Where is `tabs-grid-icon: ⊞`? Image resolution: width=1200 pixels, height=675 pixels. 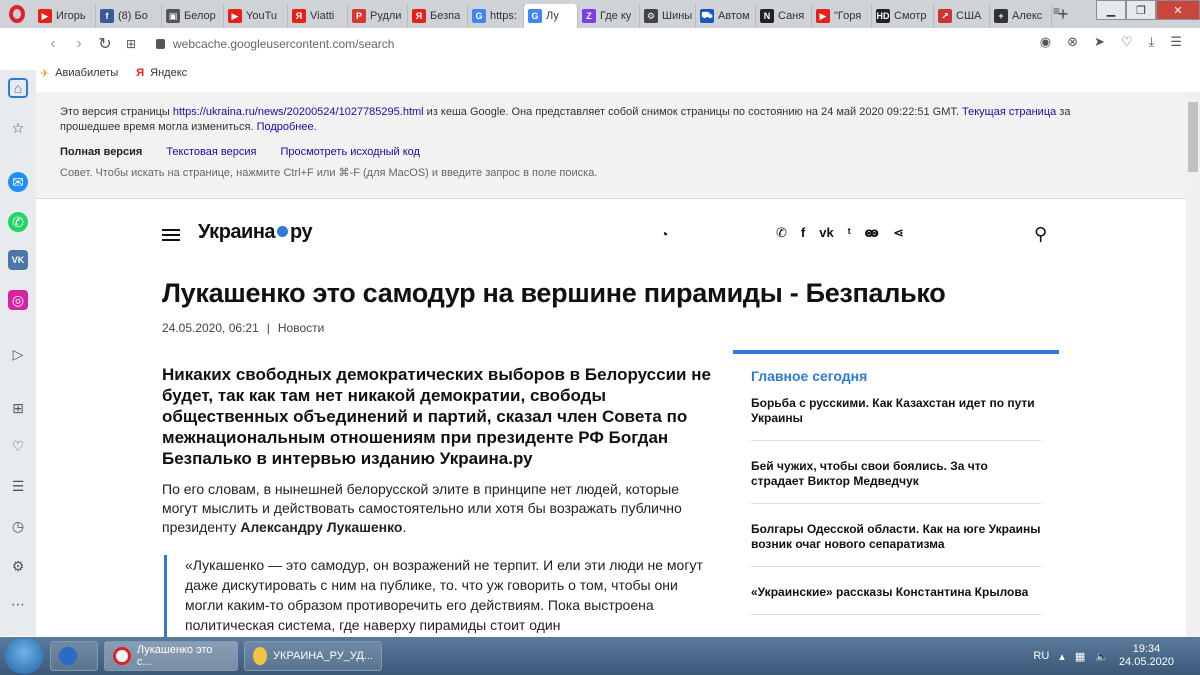 tabs-grid-icon: ⊞ is located at coordinates (18, 408).